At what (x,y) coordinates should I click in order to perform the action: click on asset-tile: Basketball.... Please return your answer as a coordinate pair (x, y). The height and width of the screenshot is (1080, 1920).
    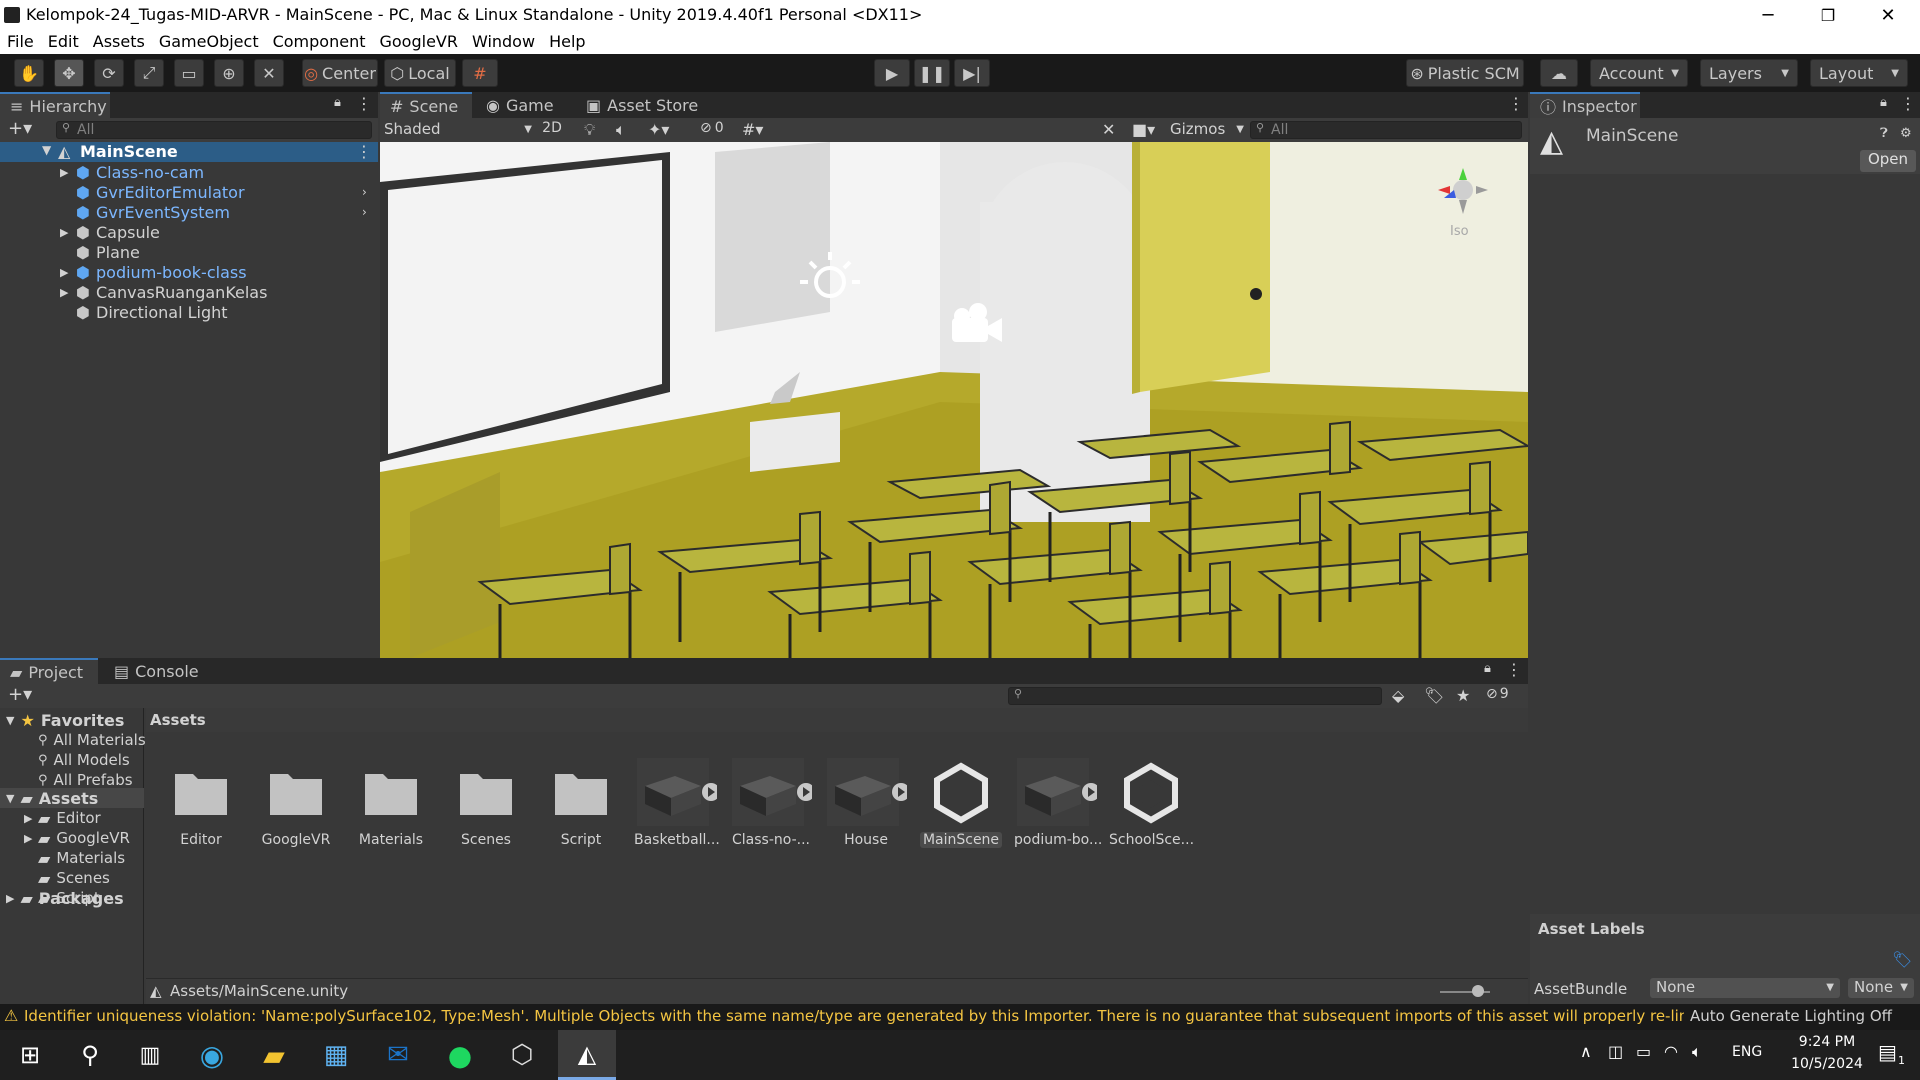
    Looking at the image, I should click on (676, 800).